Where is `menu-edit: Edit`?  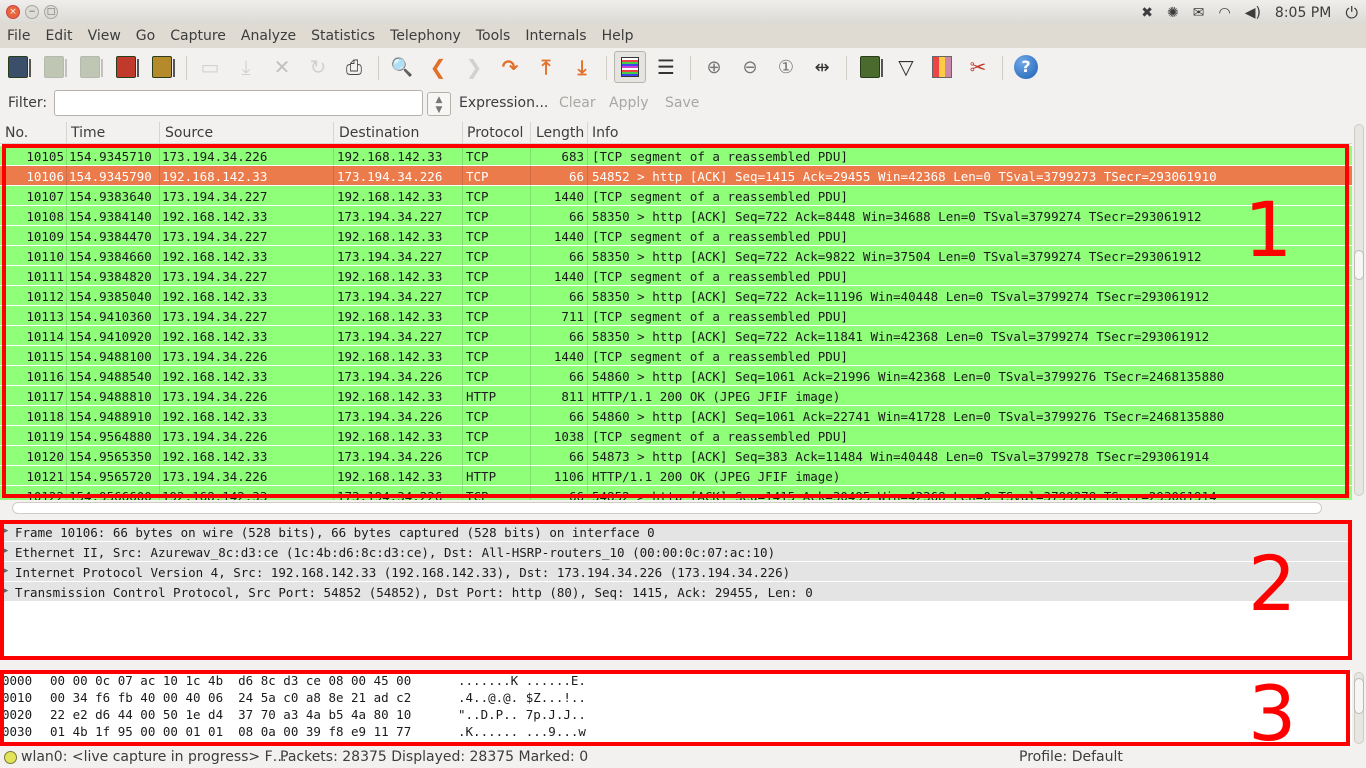 menu-edit: Edit is located at coordinates (58, 36).